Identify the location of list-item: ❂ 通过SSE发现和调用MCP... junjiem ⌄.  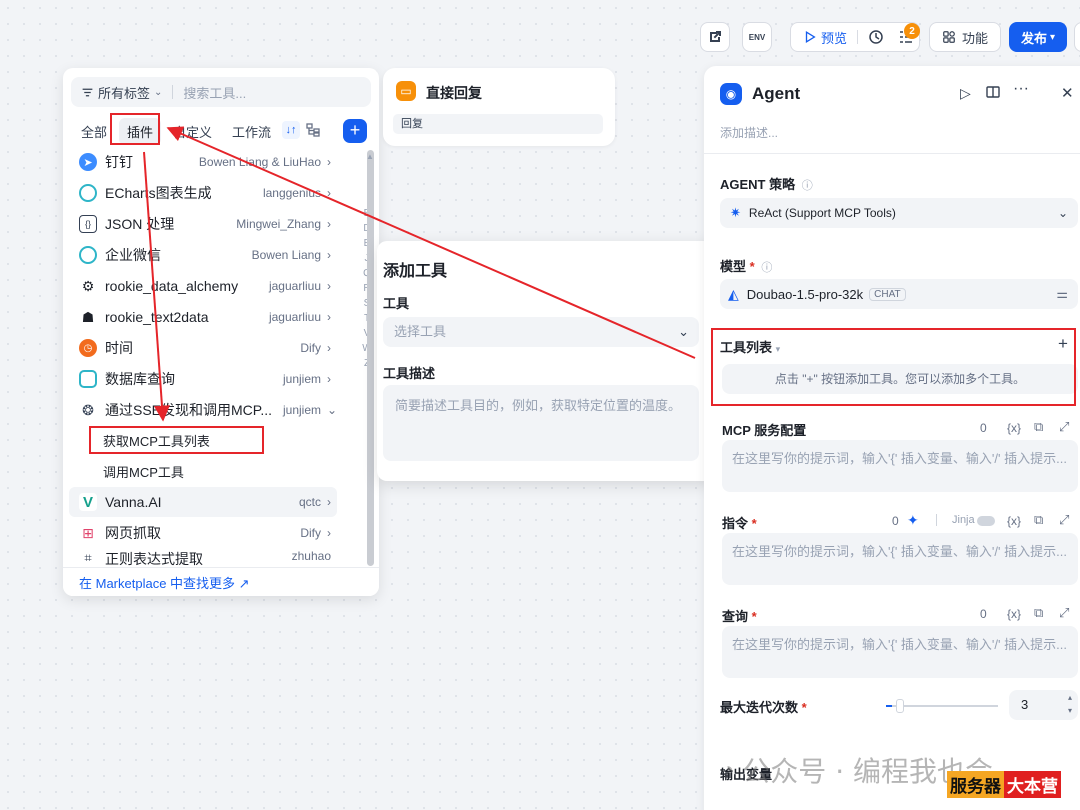
(203, 410).